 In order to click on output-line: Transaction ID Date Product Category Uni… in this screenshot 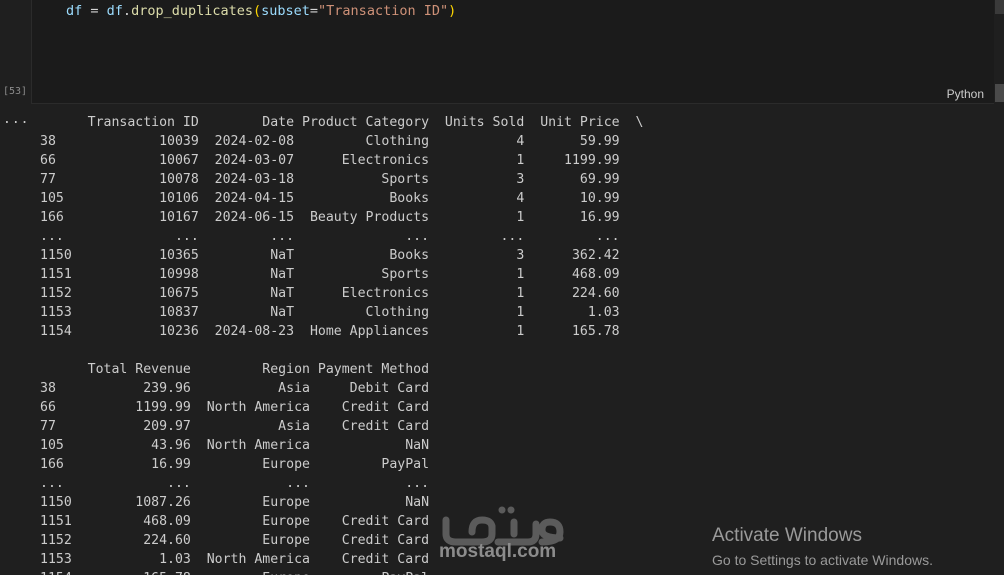, I will do `click(342, 122)`.